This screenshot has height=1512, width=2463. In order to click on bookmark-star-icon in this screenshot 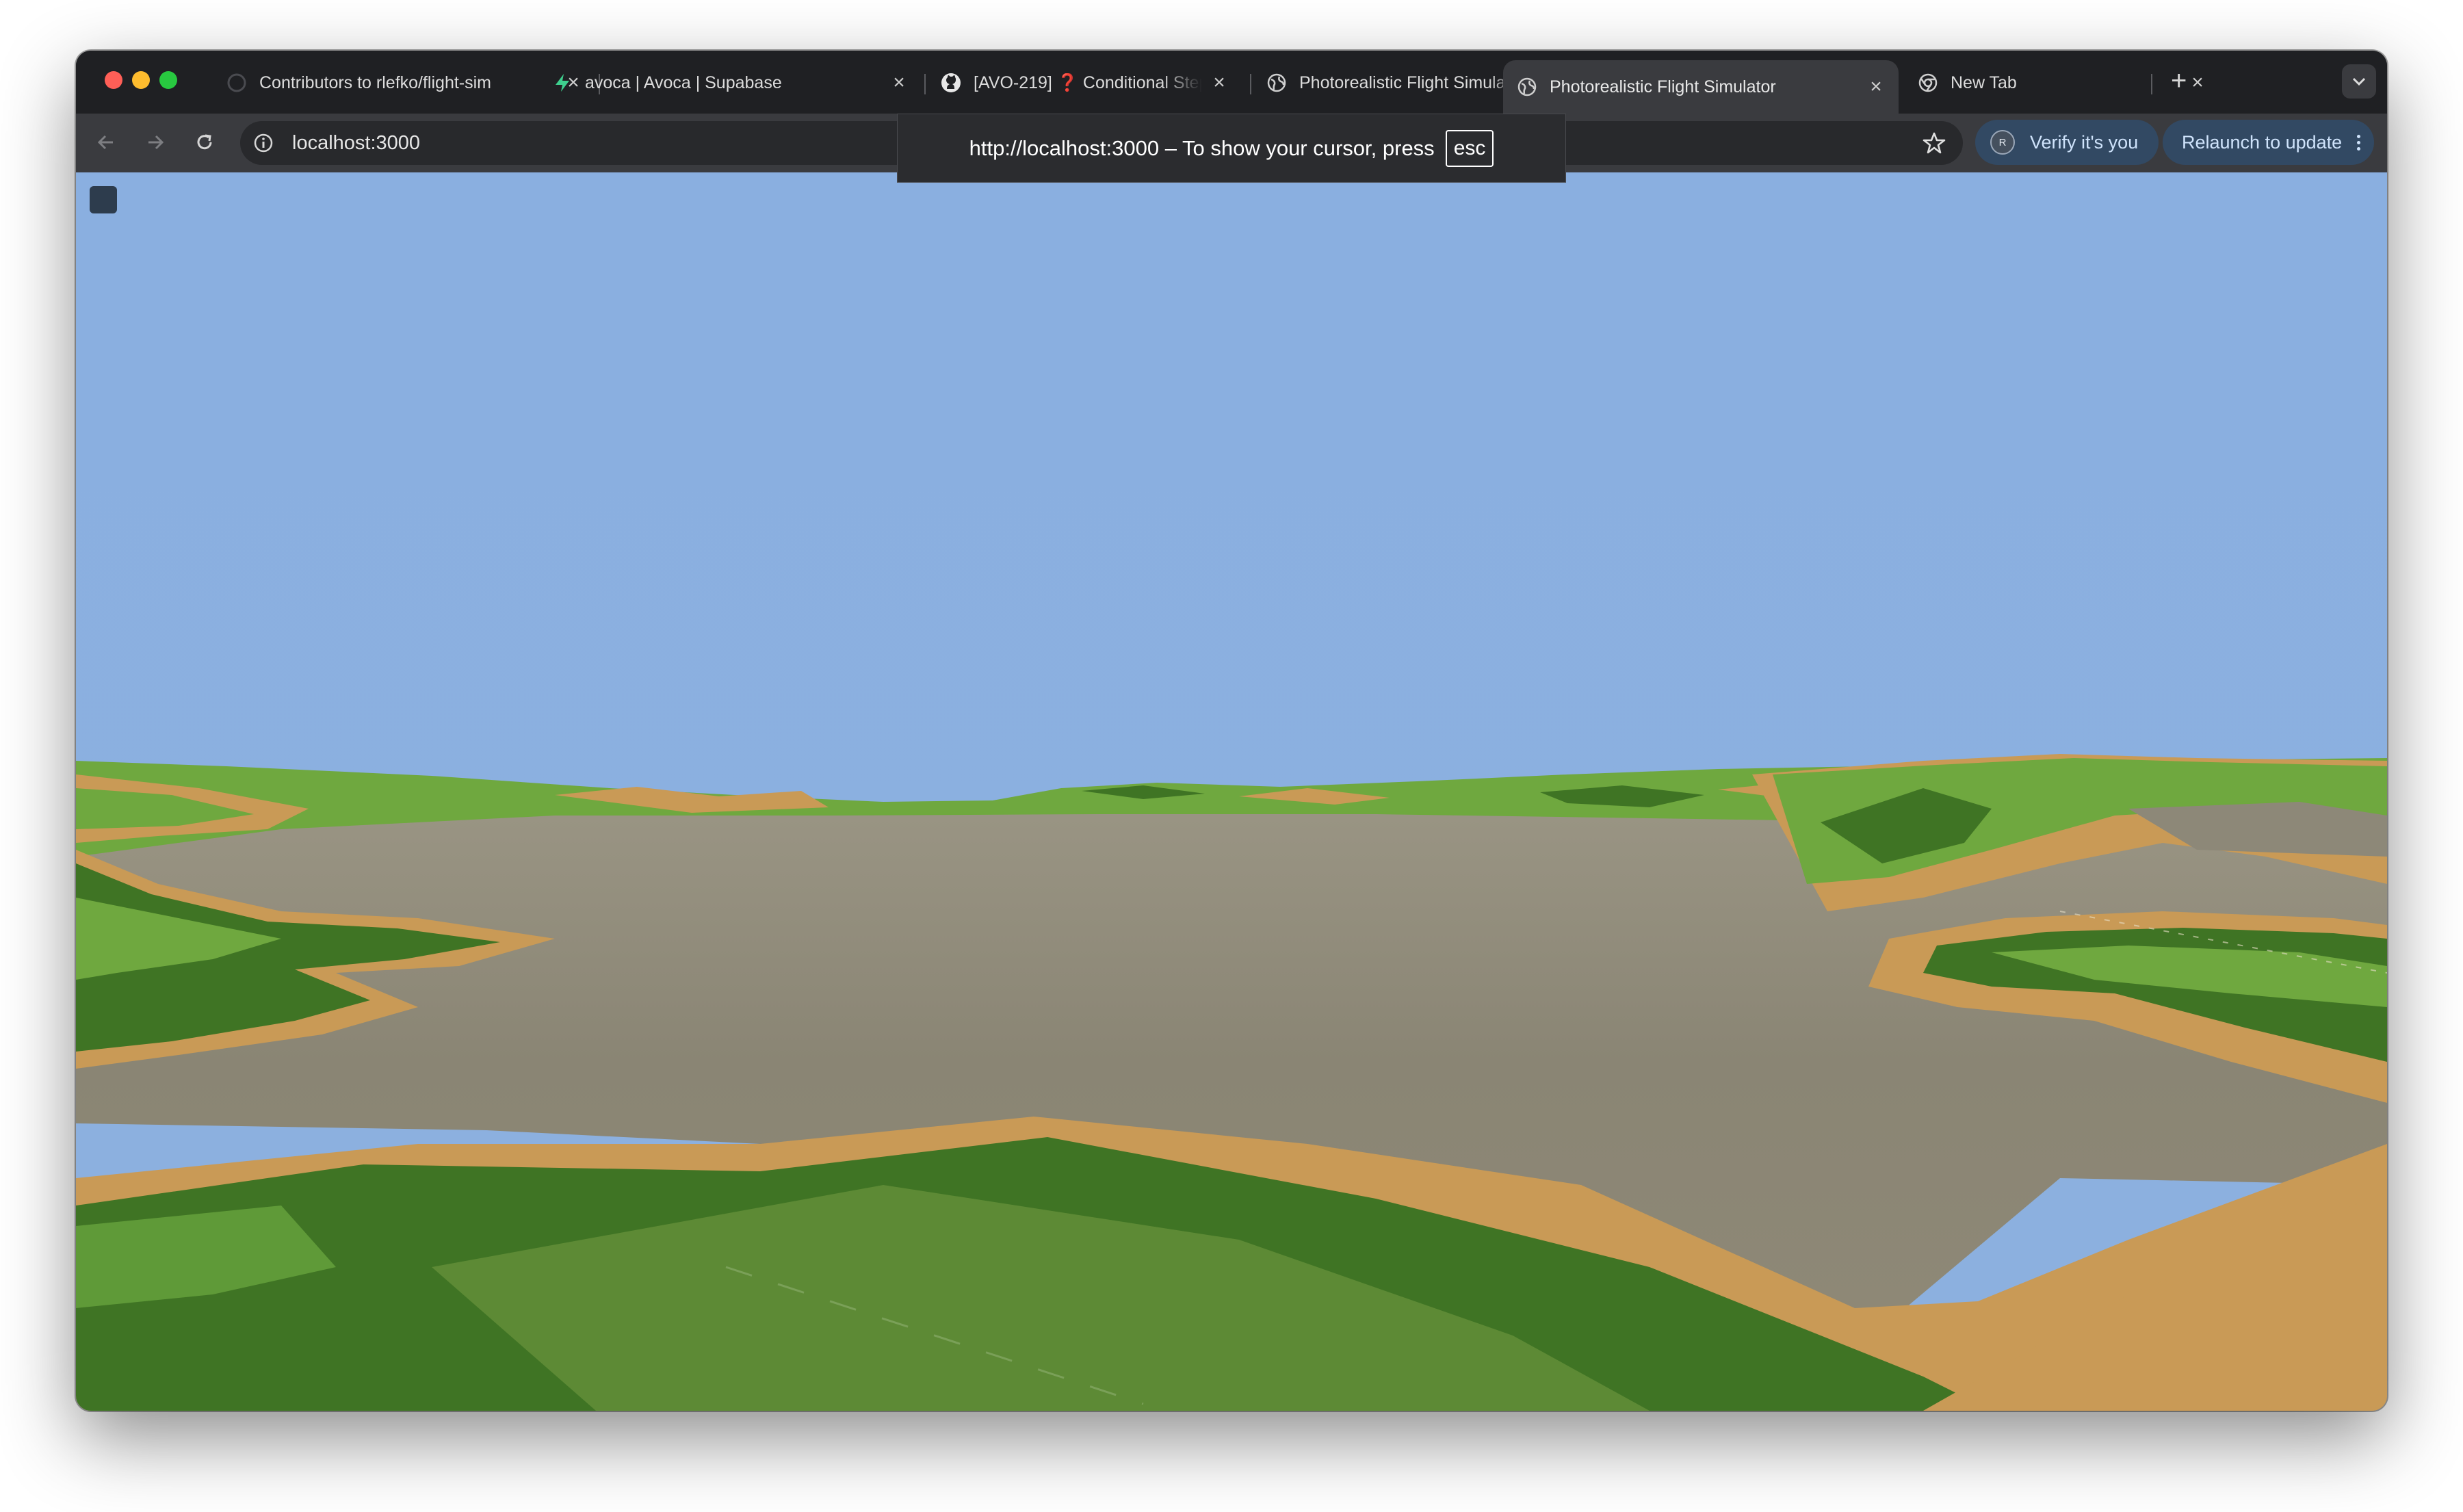, I will do `click(1934, 143)`.